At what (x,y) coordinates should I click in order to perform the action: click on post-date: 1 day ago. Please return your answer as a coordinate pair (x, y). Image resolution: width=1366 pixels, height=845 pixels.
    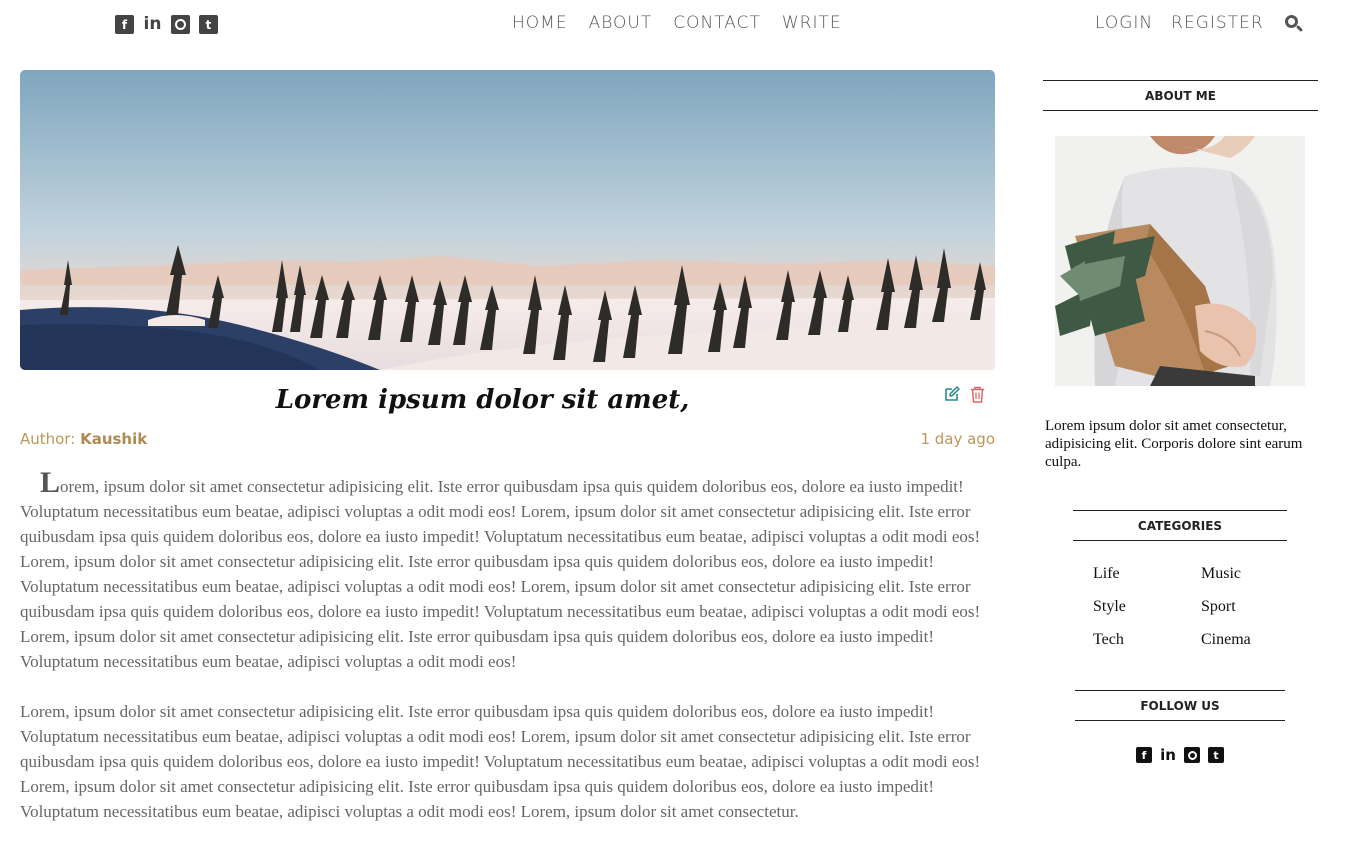
    Looking at the image, I should click on (957, 439).